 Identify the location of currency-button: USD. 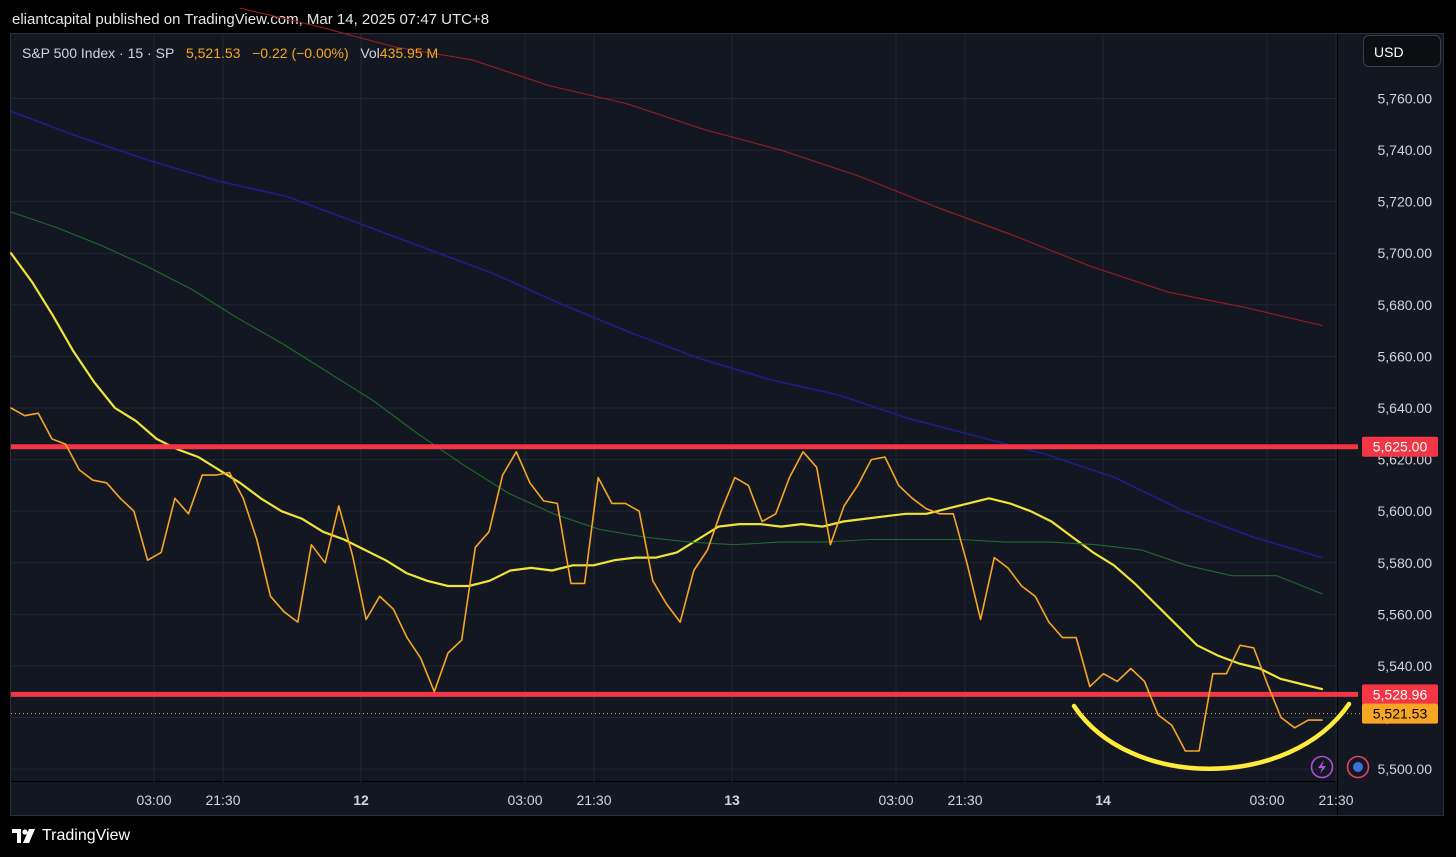
(1402, 51).